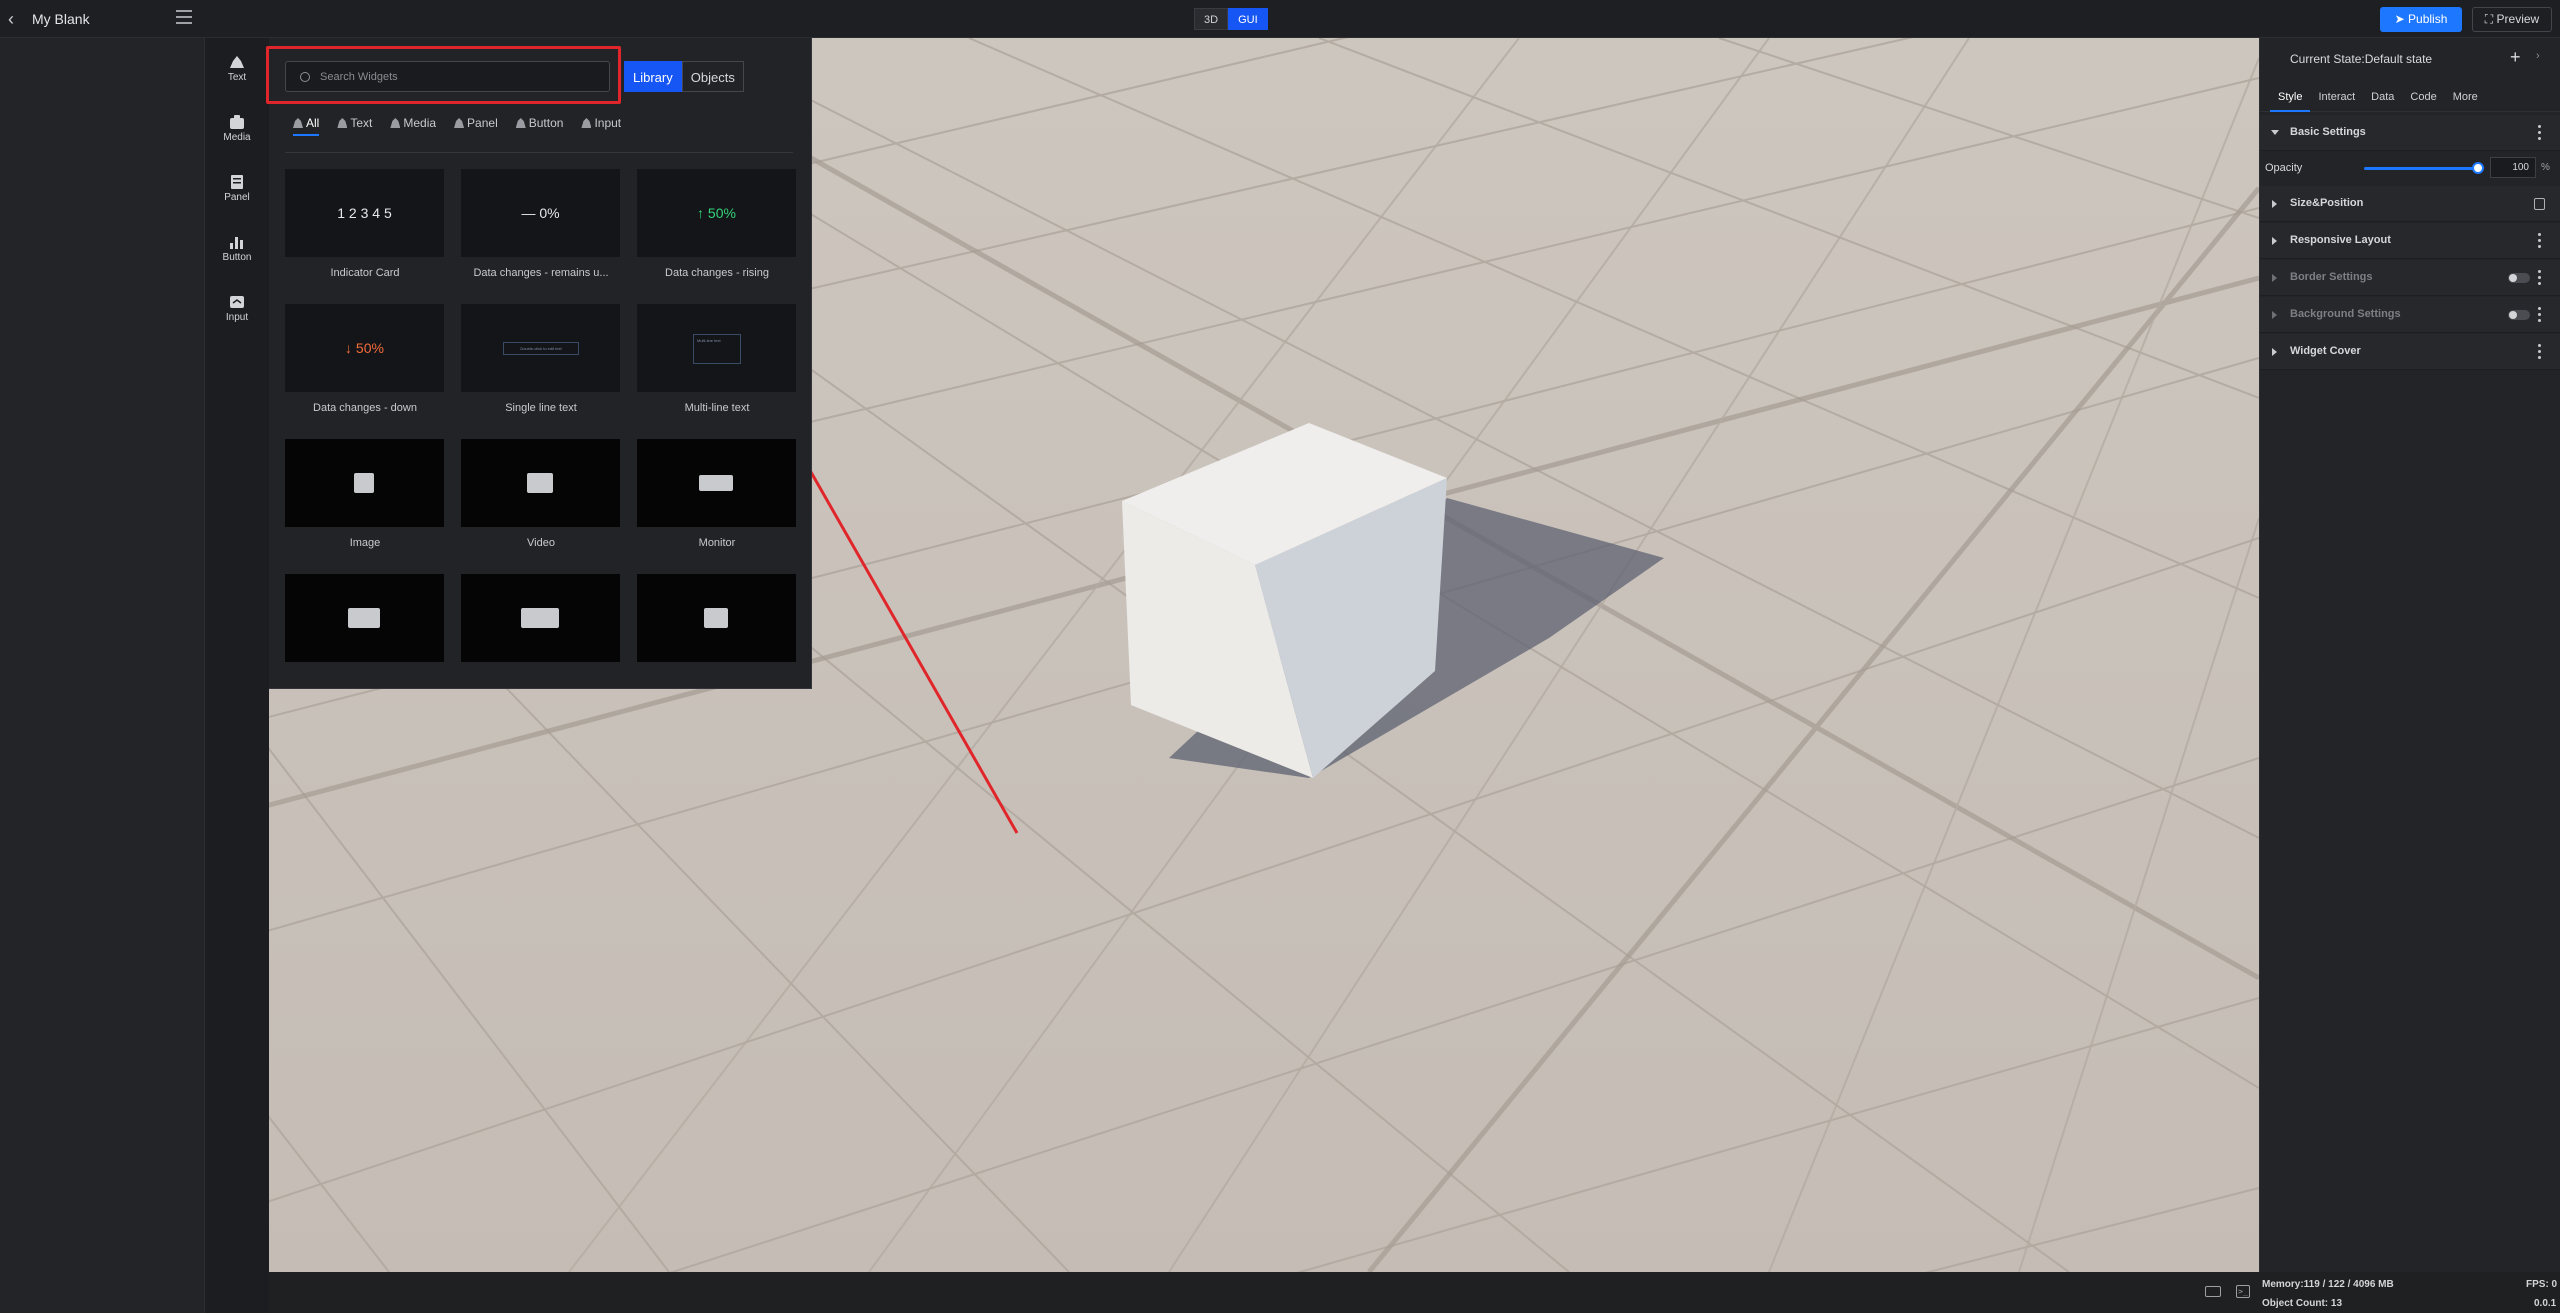  I want to click on widget-card-video: Video, so click(541, 494).